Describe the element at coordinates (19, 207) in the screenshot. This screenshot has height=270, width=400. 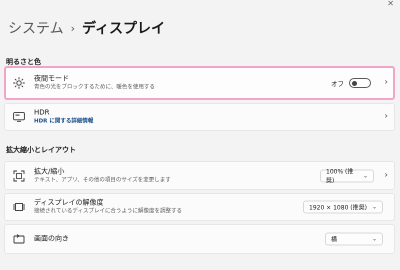
I see `resolution-icon` at that location.